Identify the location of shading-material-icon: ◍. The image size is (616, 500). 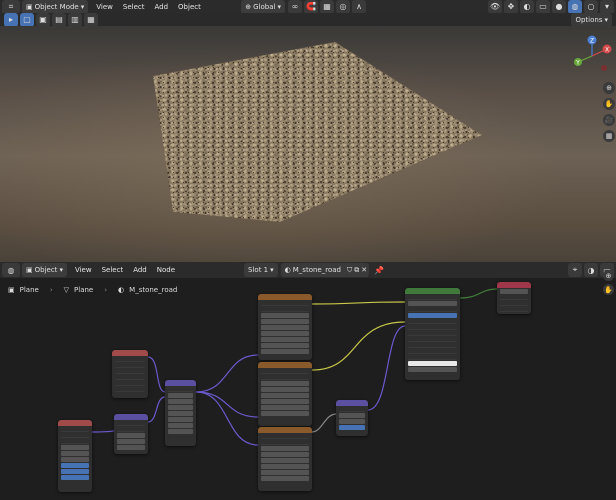
(575, 7).